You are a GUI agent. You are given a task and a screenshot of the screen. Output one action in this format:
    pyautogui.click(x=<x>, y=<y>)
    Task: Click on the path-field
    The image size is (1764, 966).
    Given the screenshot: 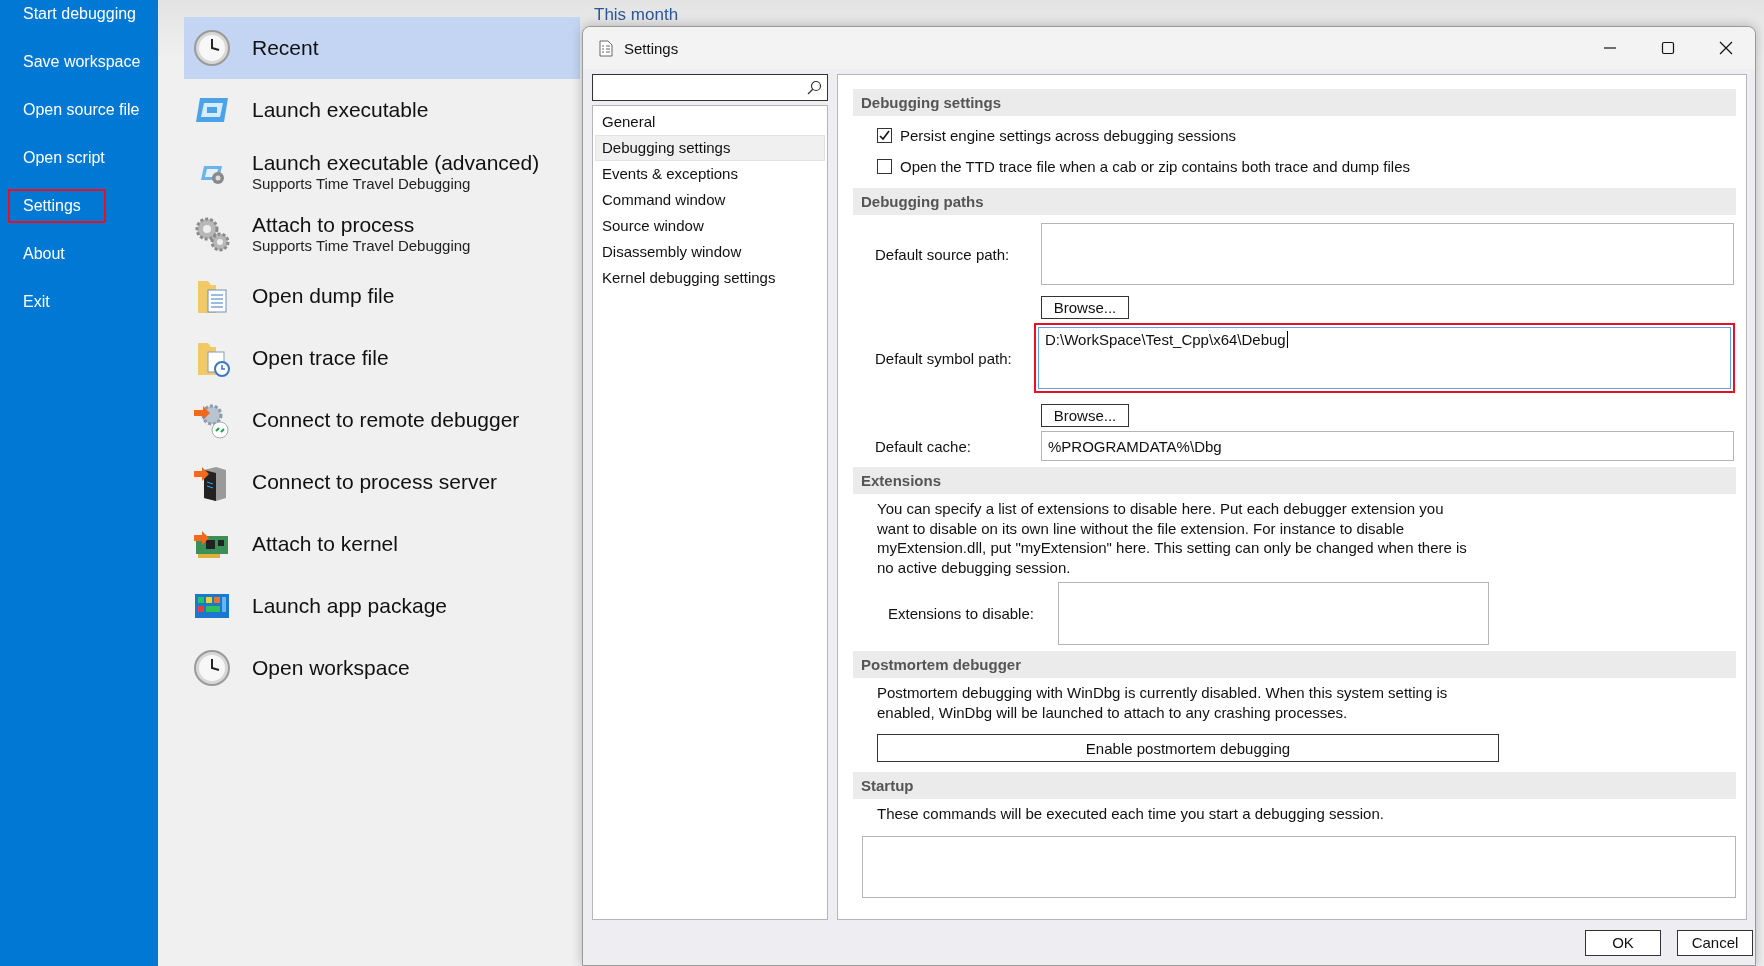 What is the action you would take?
    pyautogui.click(x=1387, y=254)
    